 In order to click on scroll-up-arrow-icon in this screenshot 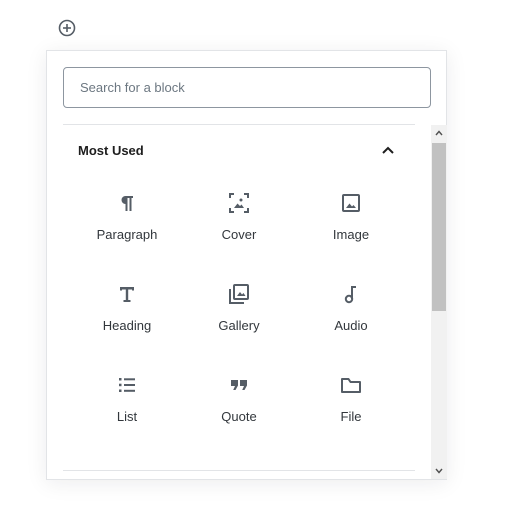, I will do `click(439, 133)`.